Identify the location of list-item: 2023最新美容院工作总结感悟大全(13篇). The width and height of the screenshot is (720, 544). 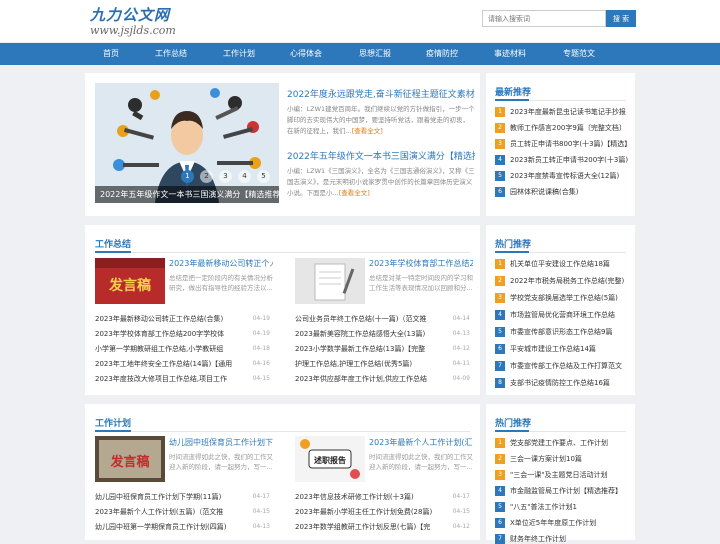
(370, 334).